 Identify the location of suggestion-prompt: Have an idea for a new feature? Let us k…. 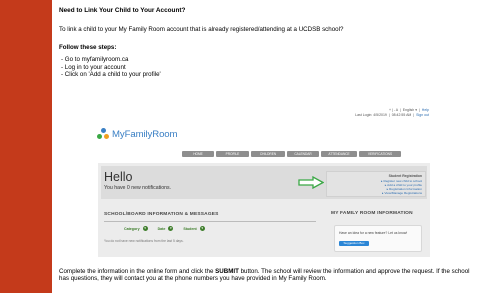
(373, 233).